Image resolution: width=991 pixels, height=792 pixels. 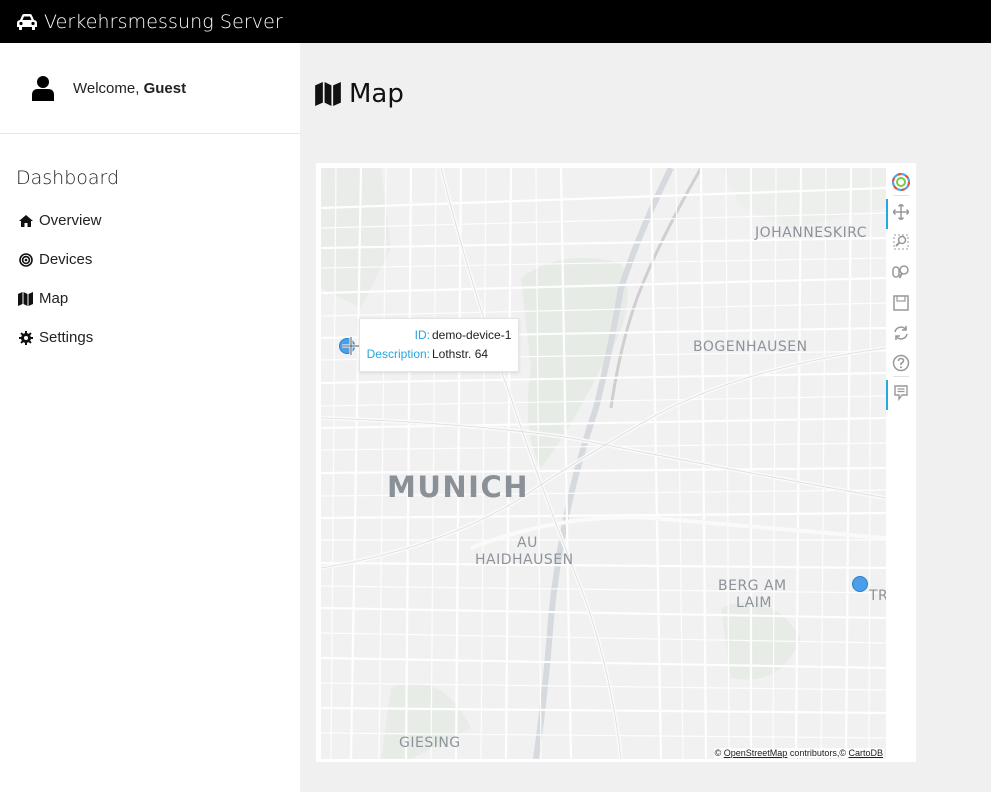 I want to click on sidebar-nav: Overview Devices Map Settings, so click(x=150, y=279).